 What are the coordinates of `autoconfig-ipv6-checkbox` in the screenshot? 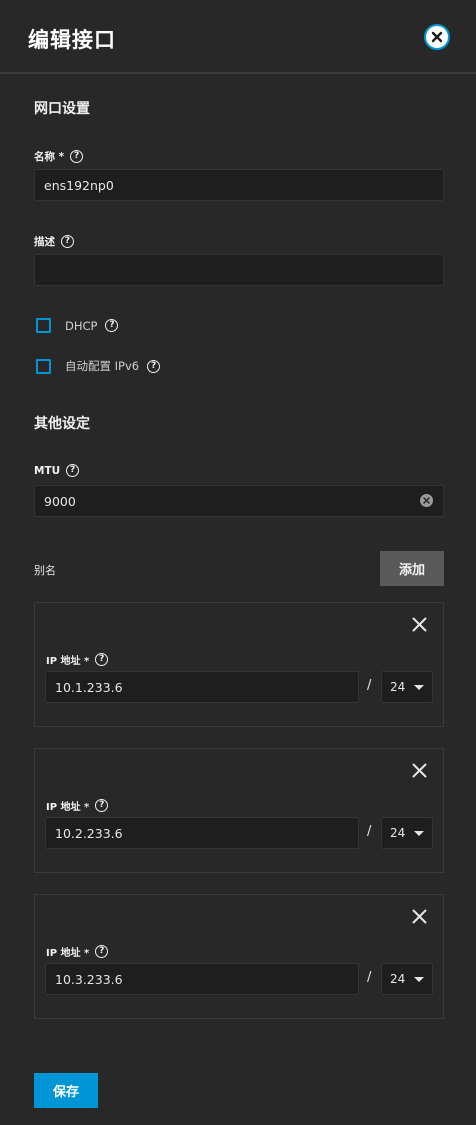 It's located at (43, 366).